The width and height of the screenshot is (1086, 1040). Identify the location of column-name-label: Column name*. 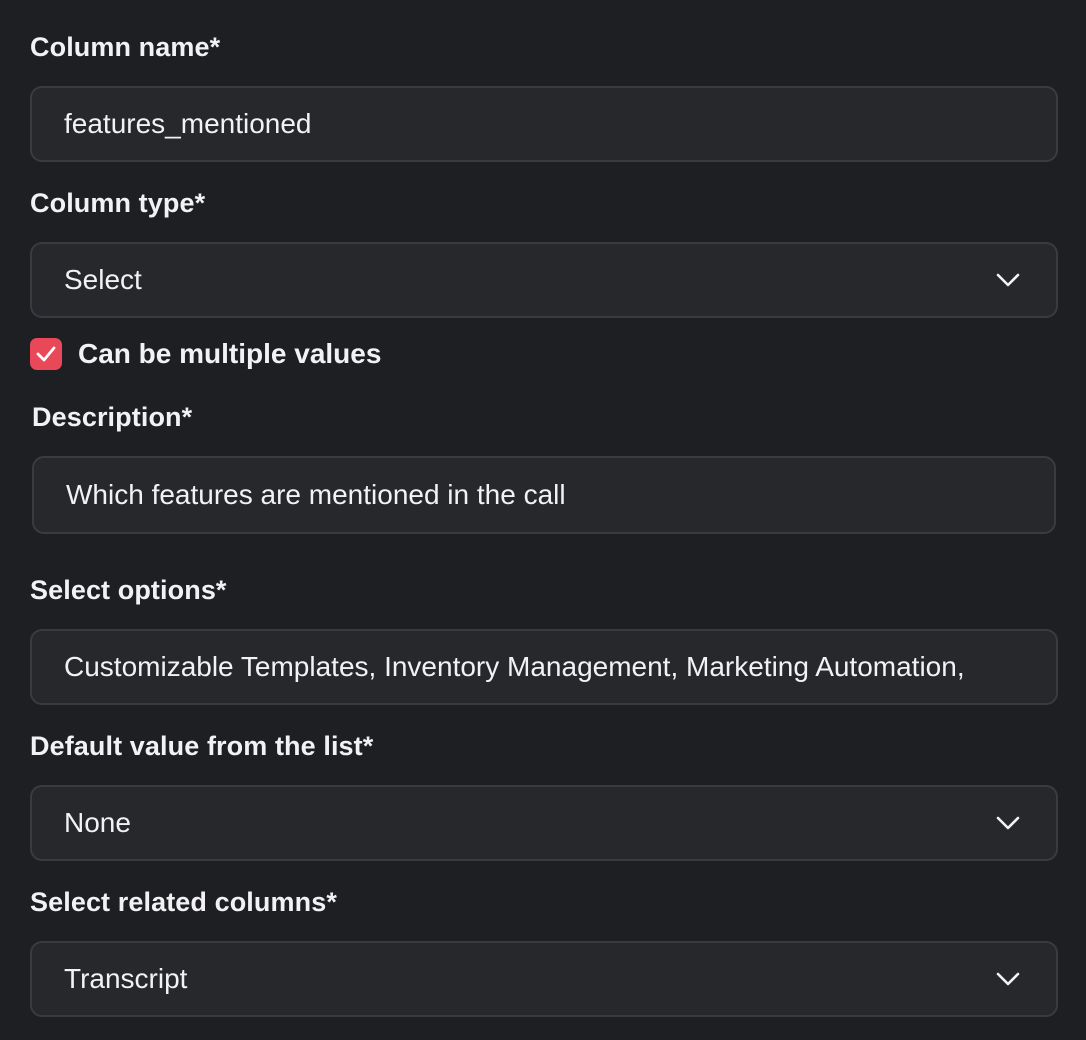
(125, 47).